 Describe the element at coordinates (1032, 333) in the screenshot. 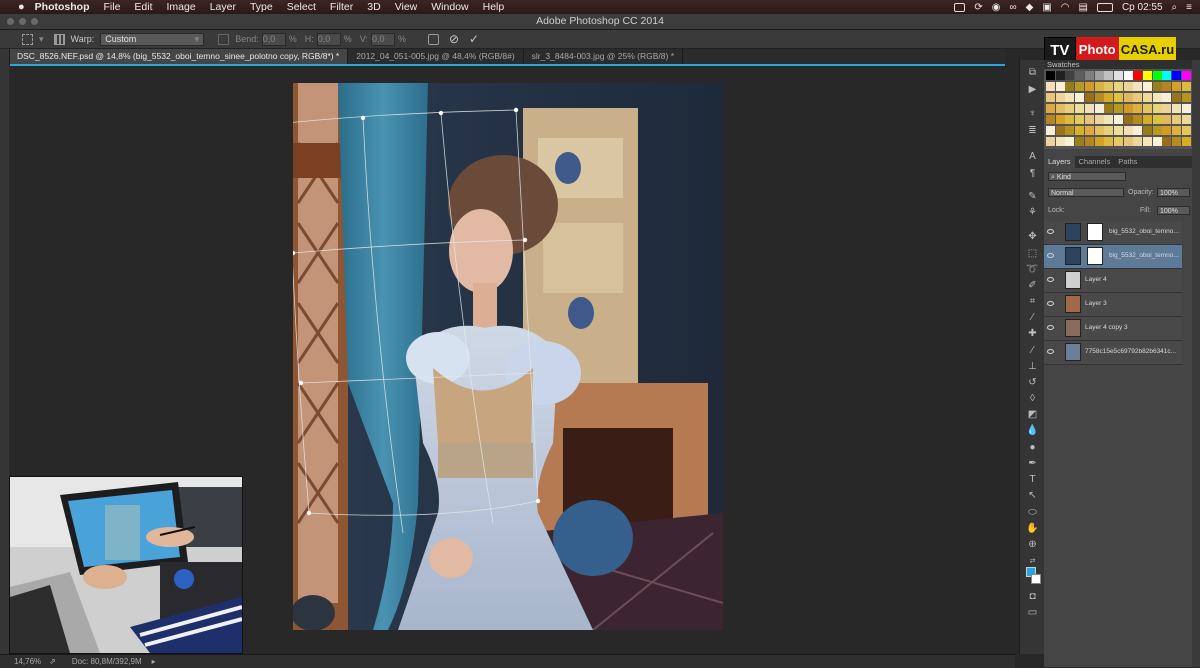

I see `healing-brush-tool-icon: ✚` at that location.